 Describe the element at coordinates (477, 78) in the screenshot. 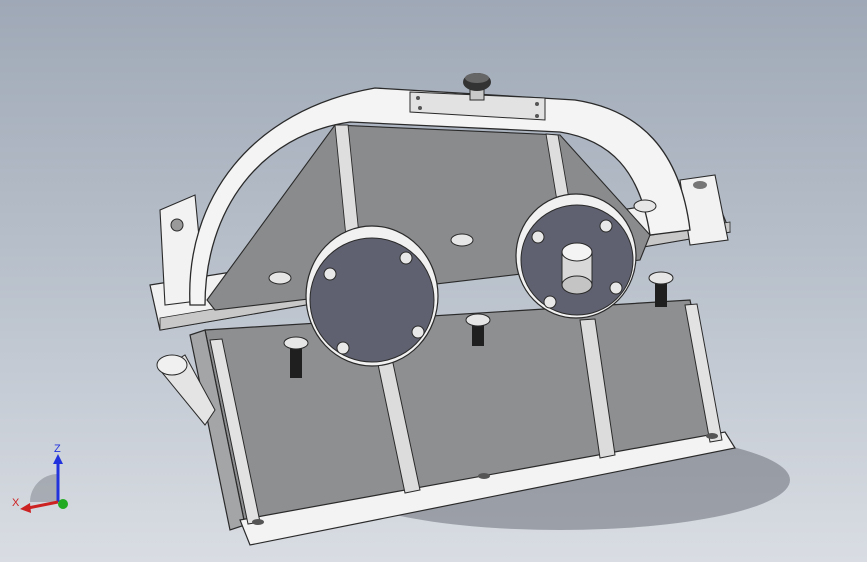

I see `breather-knob-top` at that location.